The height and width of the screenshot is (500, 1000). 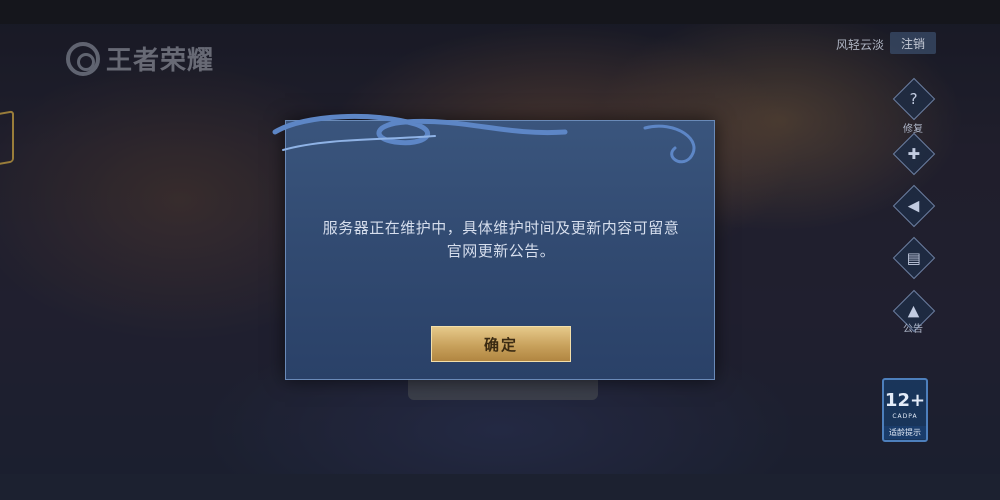 What do you see at coordinates (160, 61) in the screenshot?
I see `logo-text: 王者荣耀` at bounding box center [160, 61].